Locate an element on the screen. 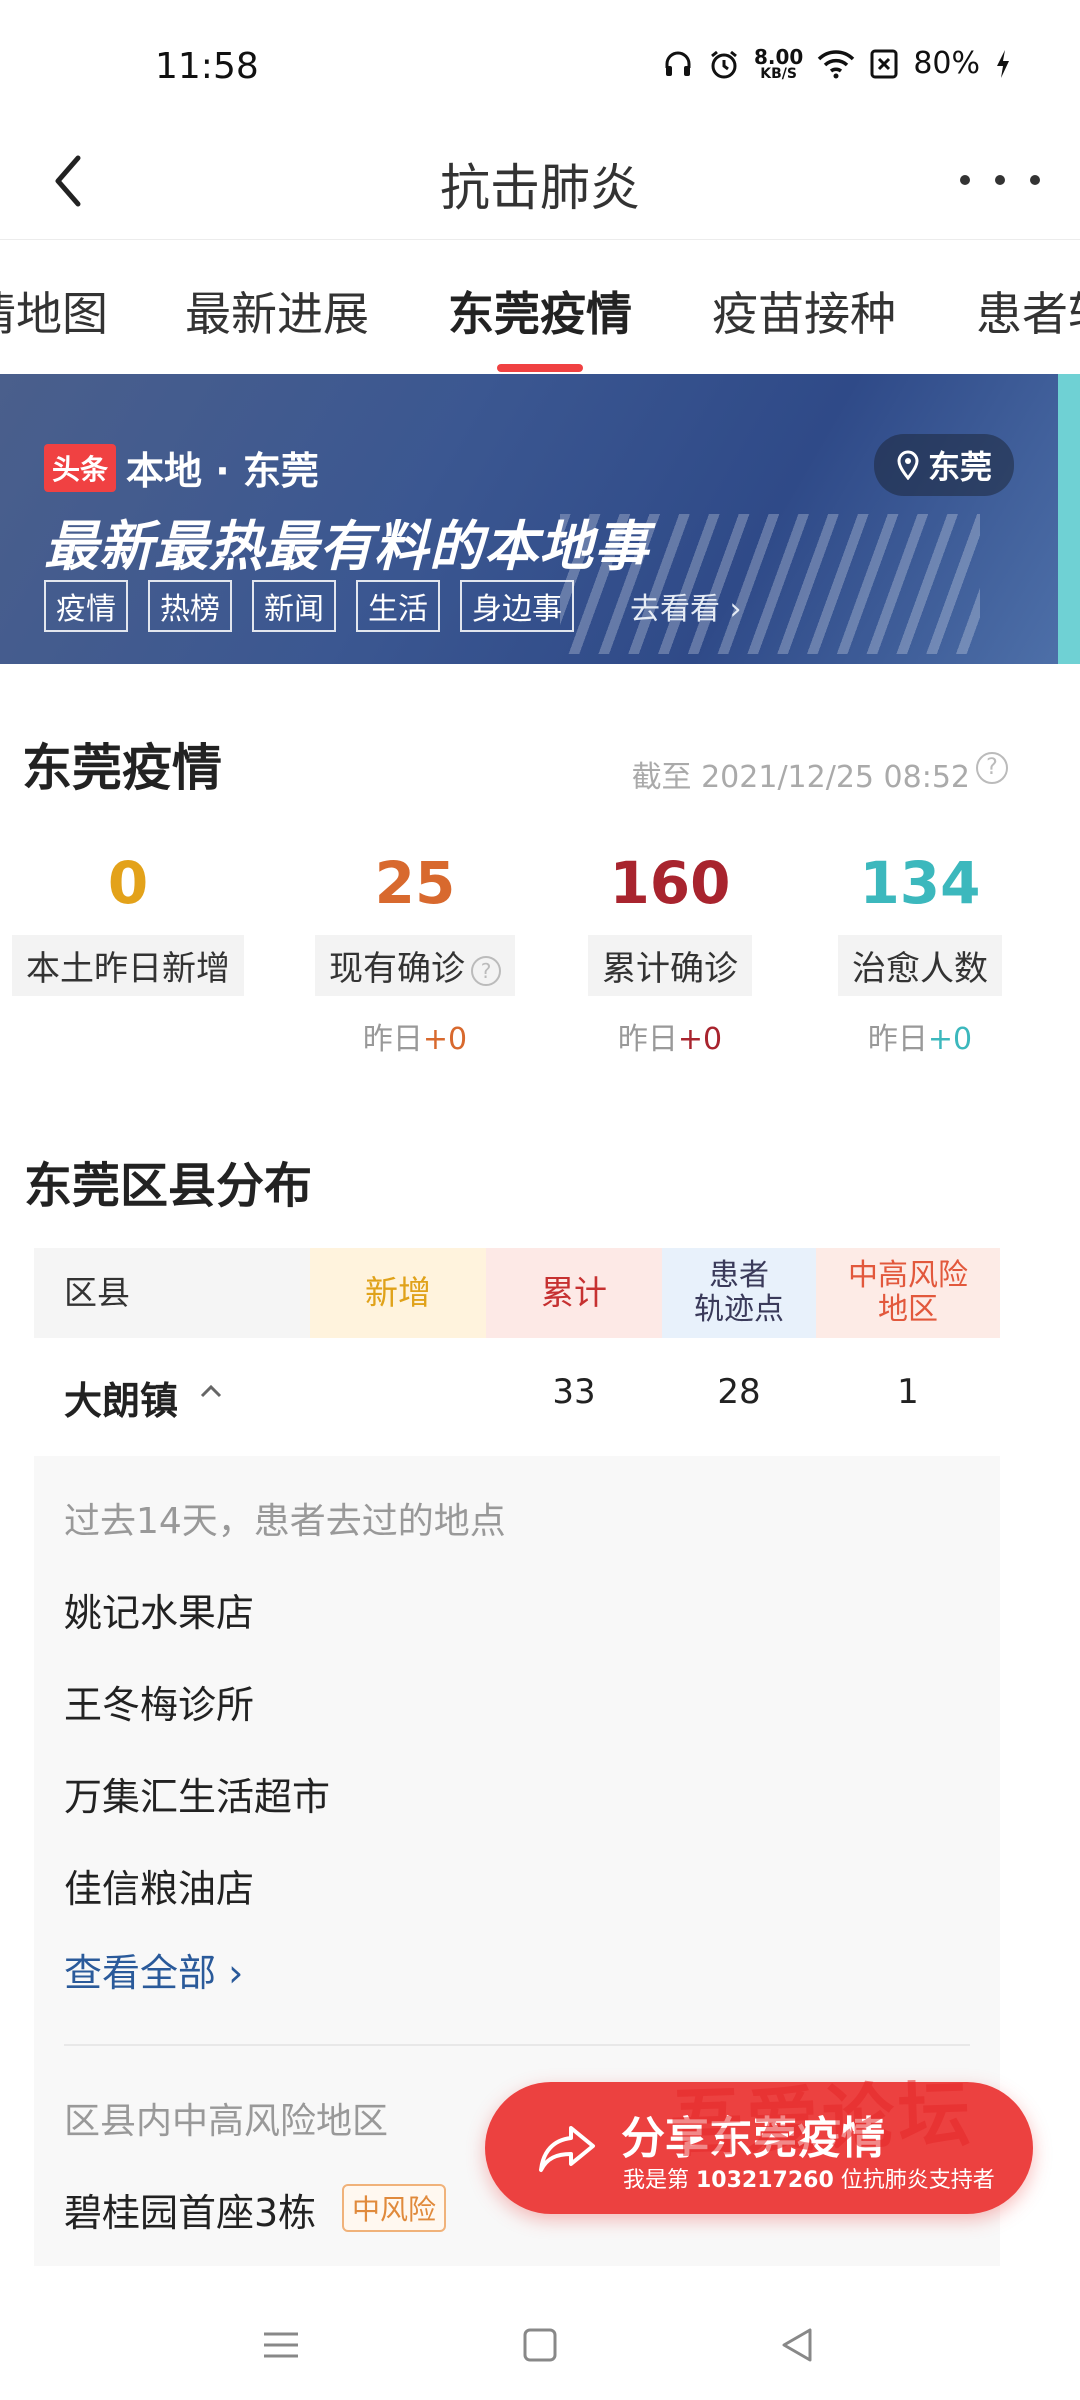  column-header-new: 新增 is located at coordinates (398, 1293).